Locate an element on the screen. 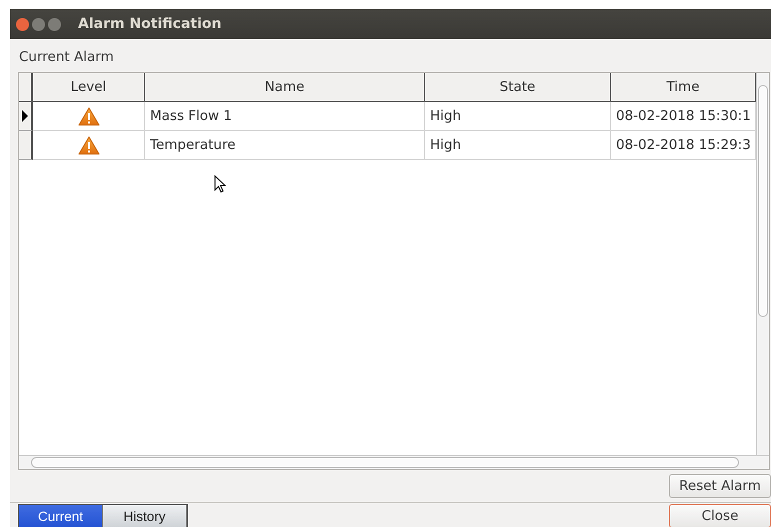 Image resolution: width=771 pixels, height=527 pixels. row-pointer-icon is located at coordinates (25, 116).